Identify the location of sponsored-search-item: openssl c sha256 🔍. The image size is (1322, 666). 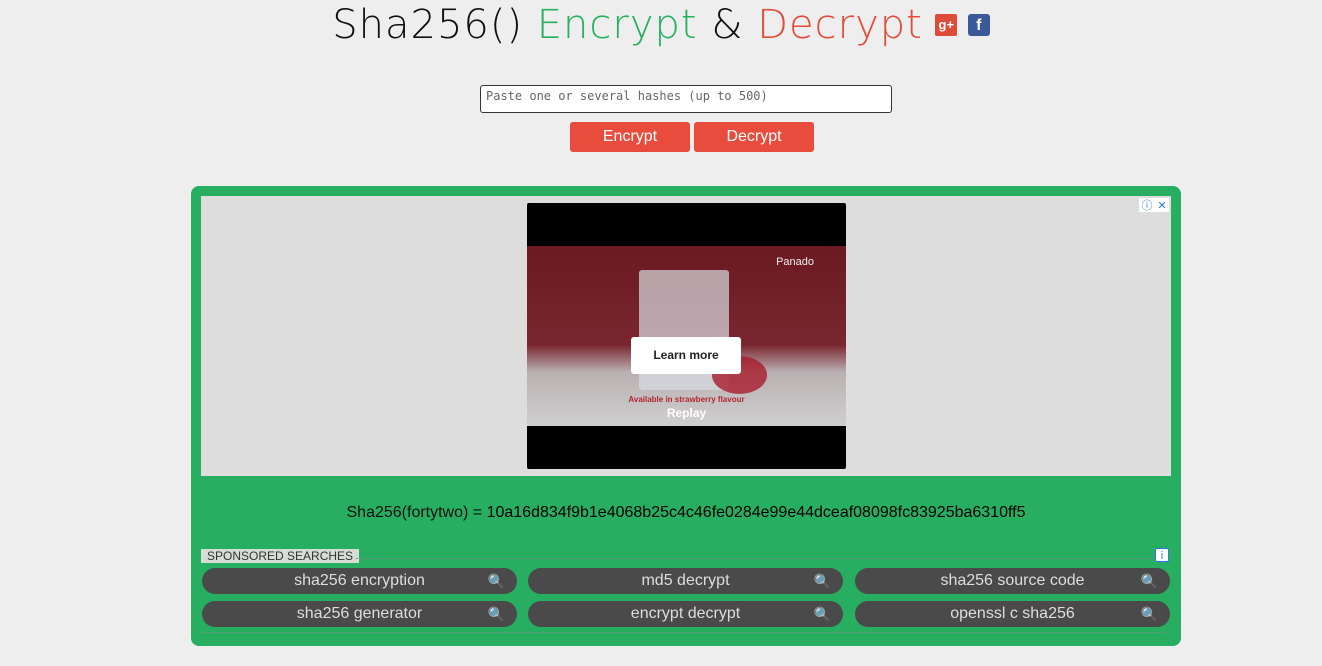
(1012, 614).